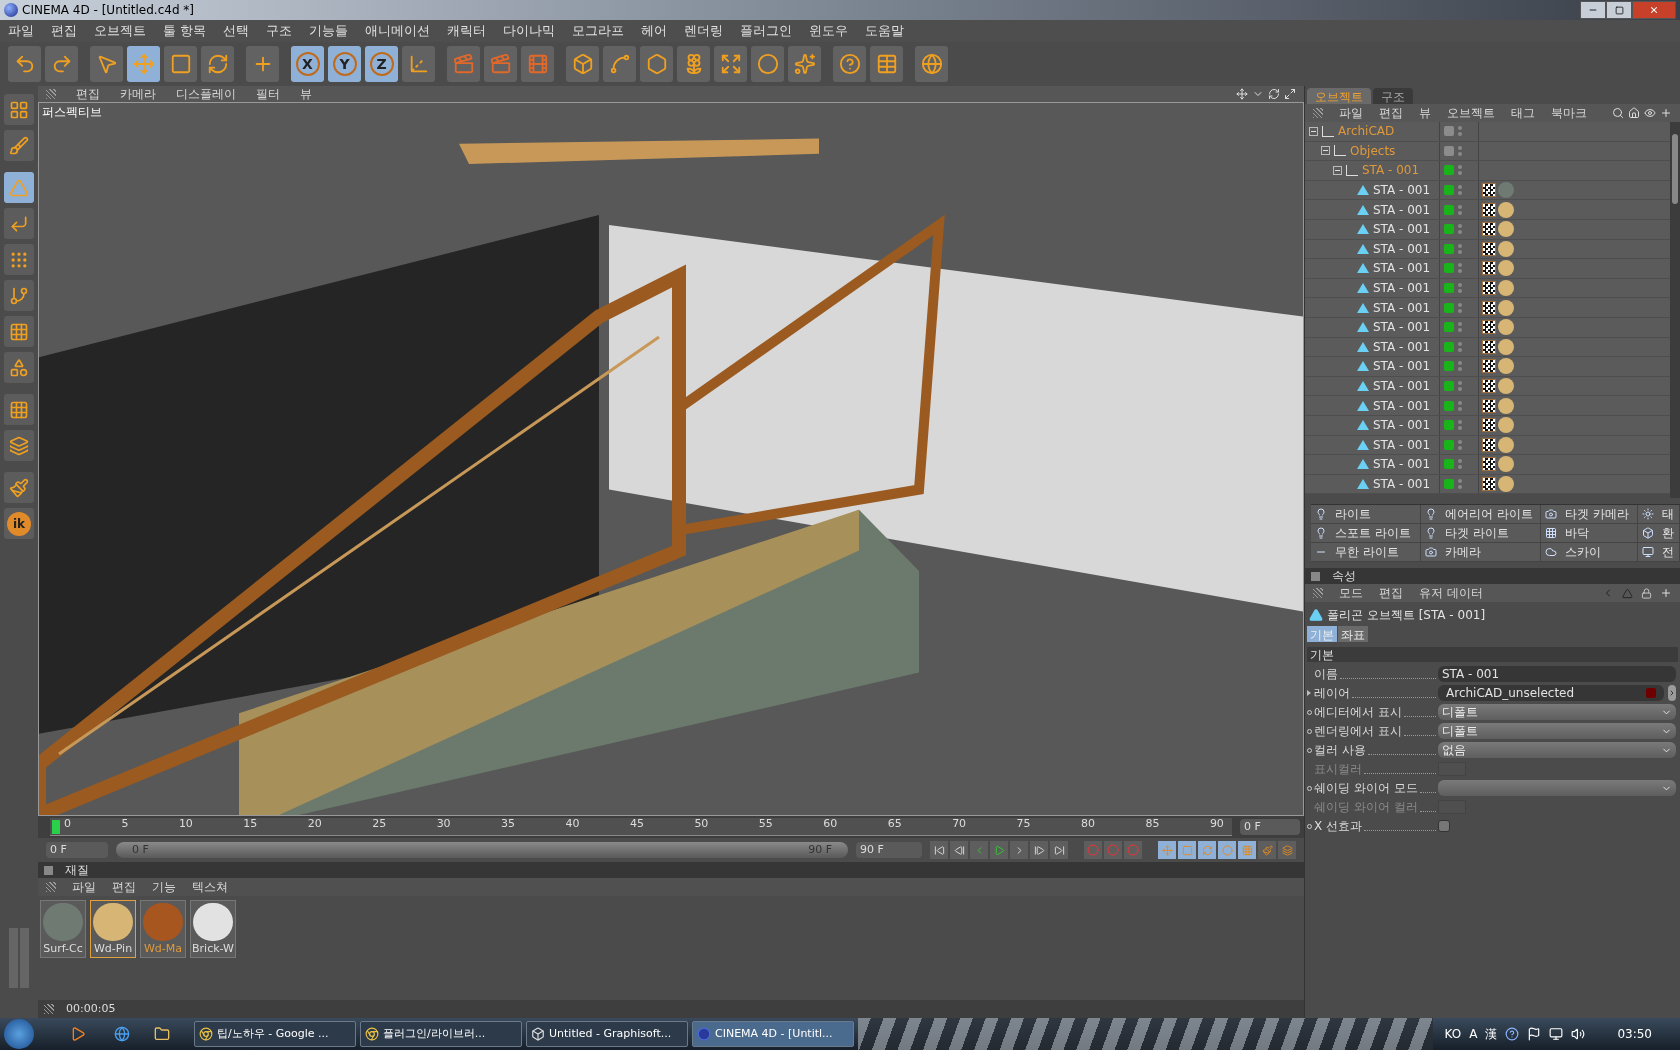  Describe the element at coordinates (1675, 310) in the screenshot. I see `scrollbar` at that location.